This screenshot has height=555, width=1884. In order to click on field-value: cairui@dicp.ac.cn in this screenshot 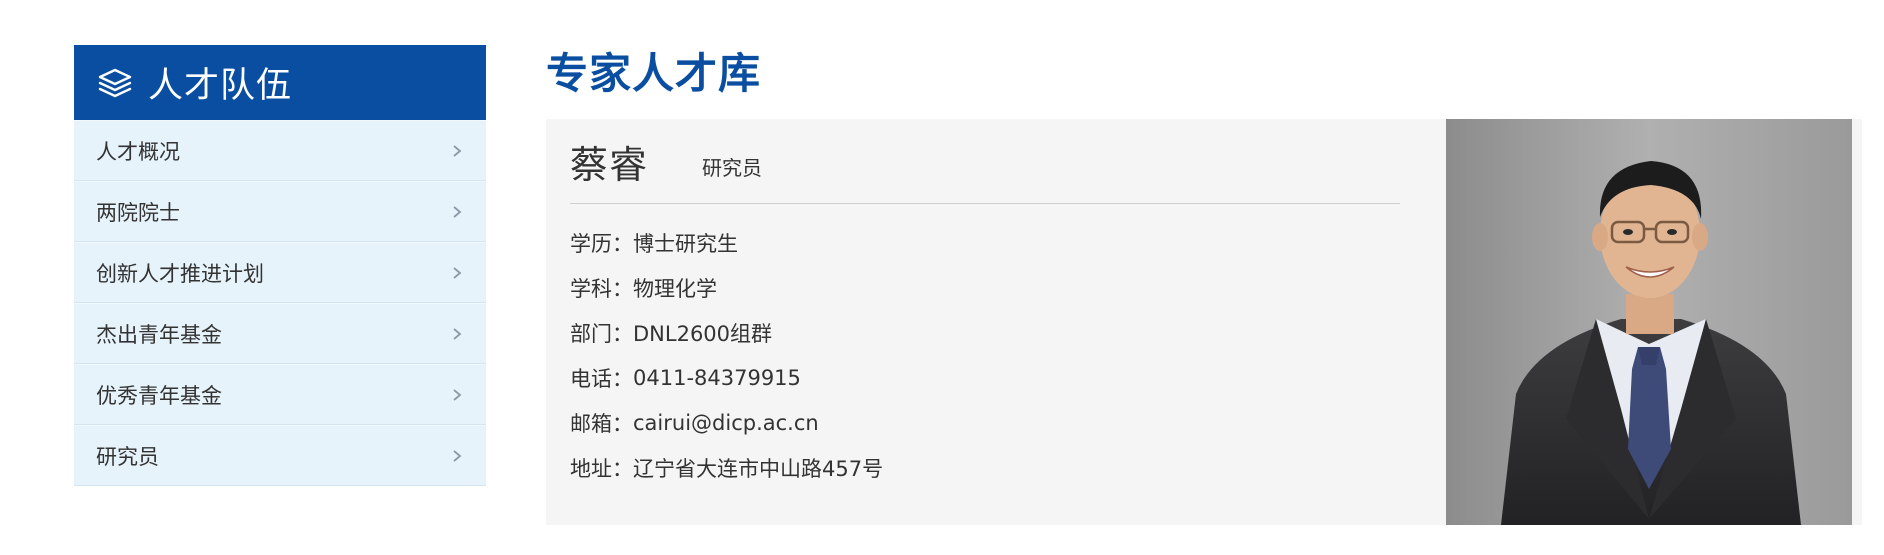, I will do `click(726, 423)`.